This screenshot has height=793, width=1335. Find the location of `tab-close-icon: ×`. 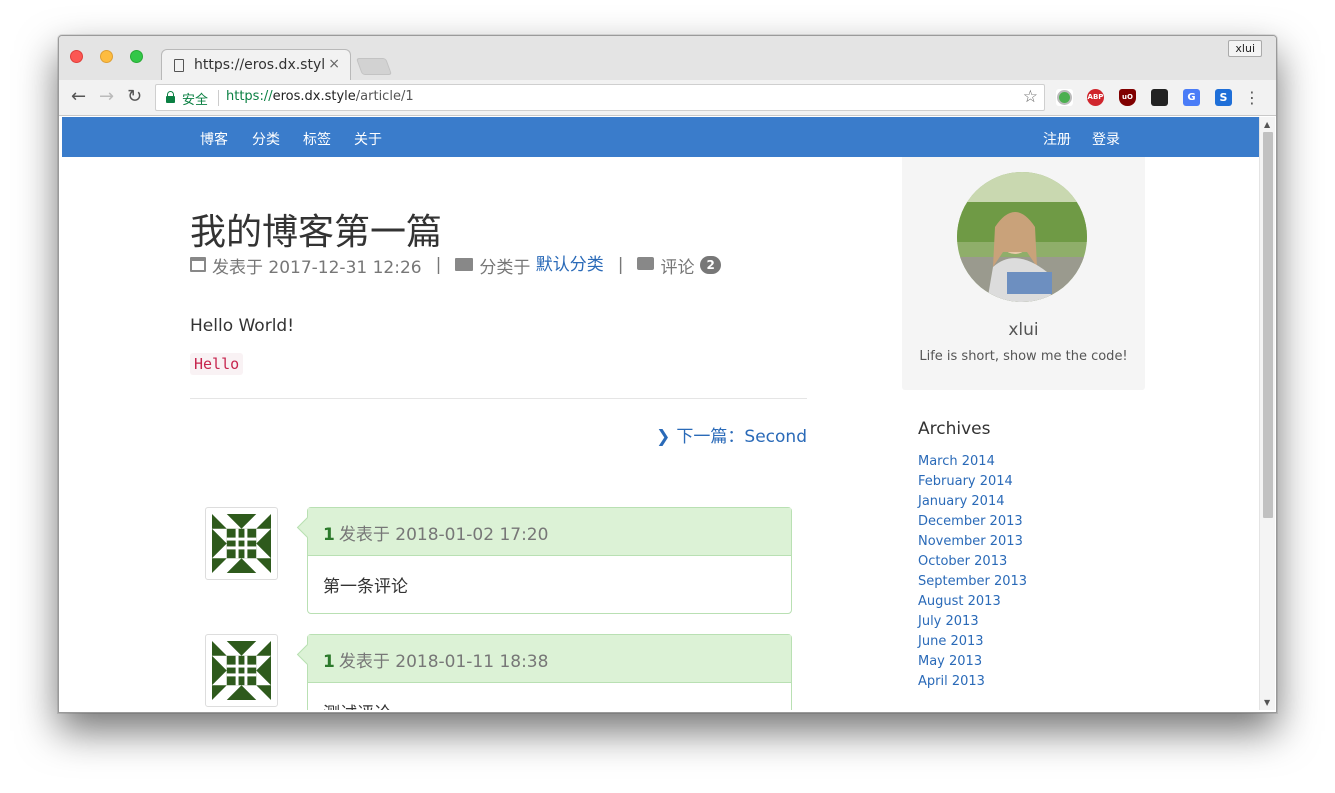

tab-close-icon: × is located at coordinates (334, 64).